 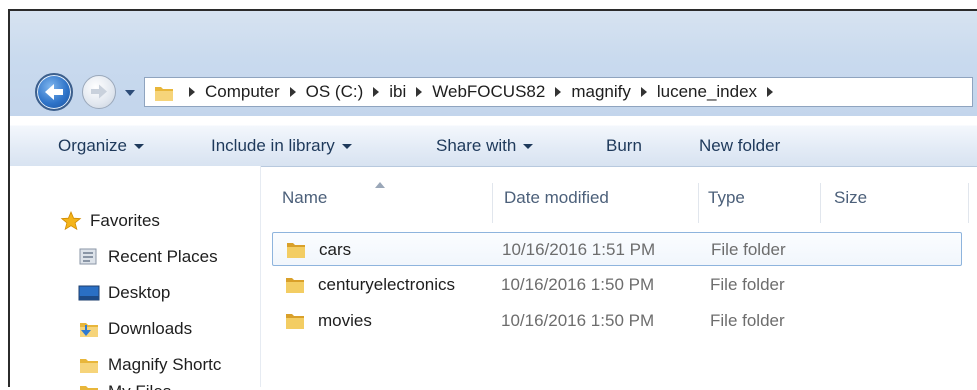 What do you see at coordinates (476, 145) in the screenshot?
I see `share-with-label: Share with` at bounding box center [476, 145].